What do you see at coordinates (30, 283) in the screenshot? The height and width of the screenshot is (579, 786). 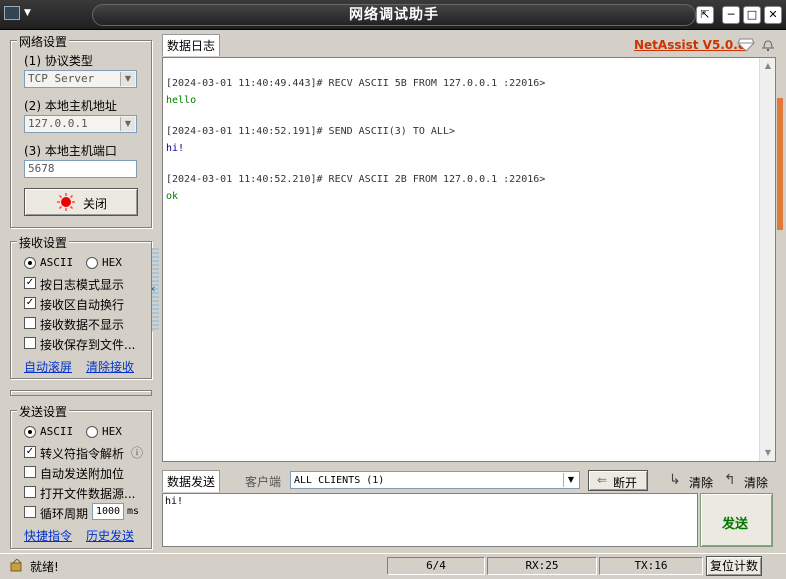 I see `log-mode-checkbox: ✓` at bounding box center [30, 283].